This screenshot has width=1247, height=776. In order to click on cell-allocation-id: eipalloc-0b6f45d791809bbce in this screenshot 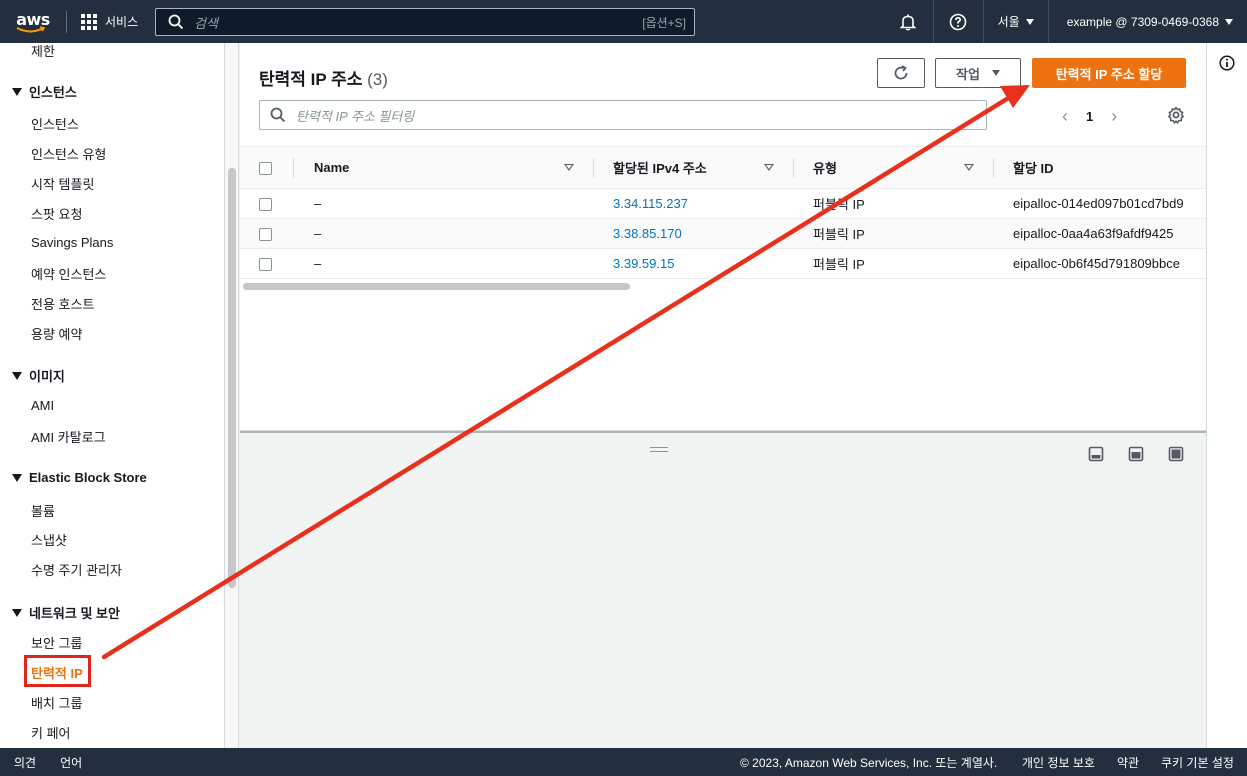, I will do `click(1100, 263)`.